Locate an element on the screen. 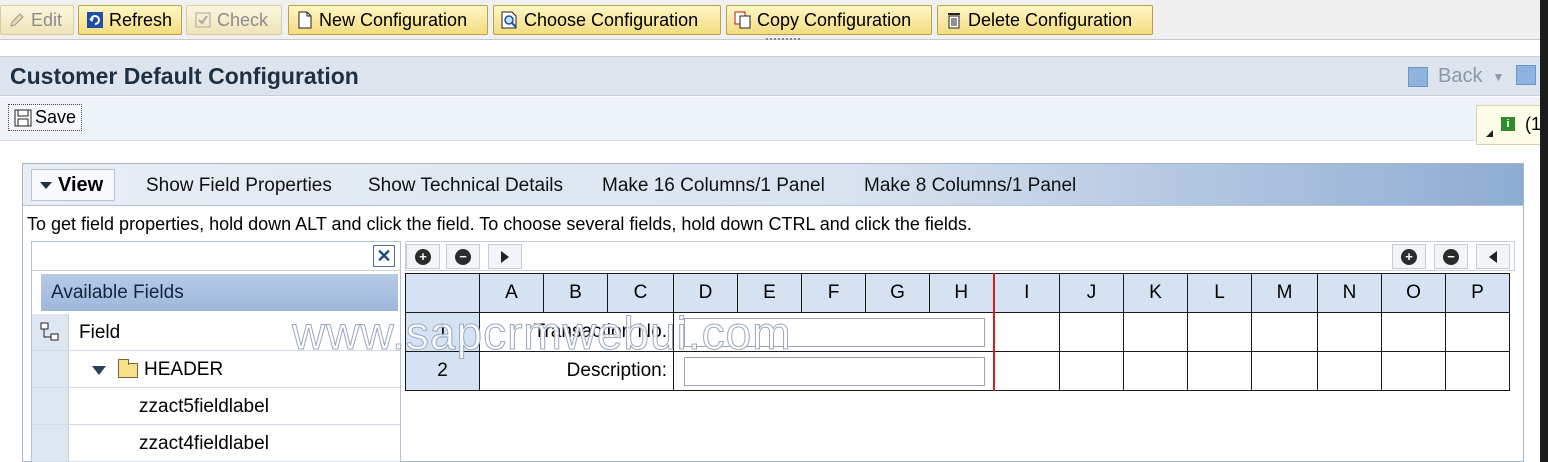 The width and height of the screenshot is (1548, 462). grid-column-header: E is located at coordinates (769, 293).